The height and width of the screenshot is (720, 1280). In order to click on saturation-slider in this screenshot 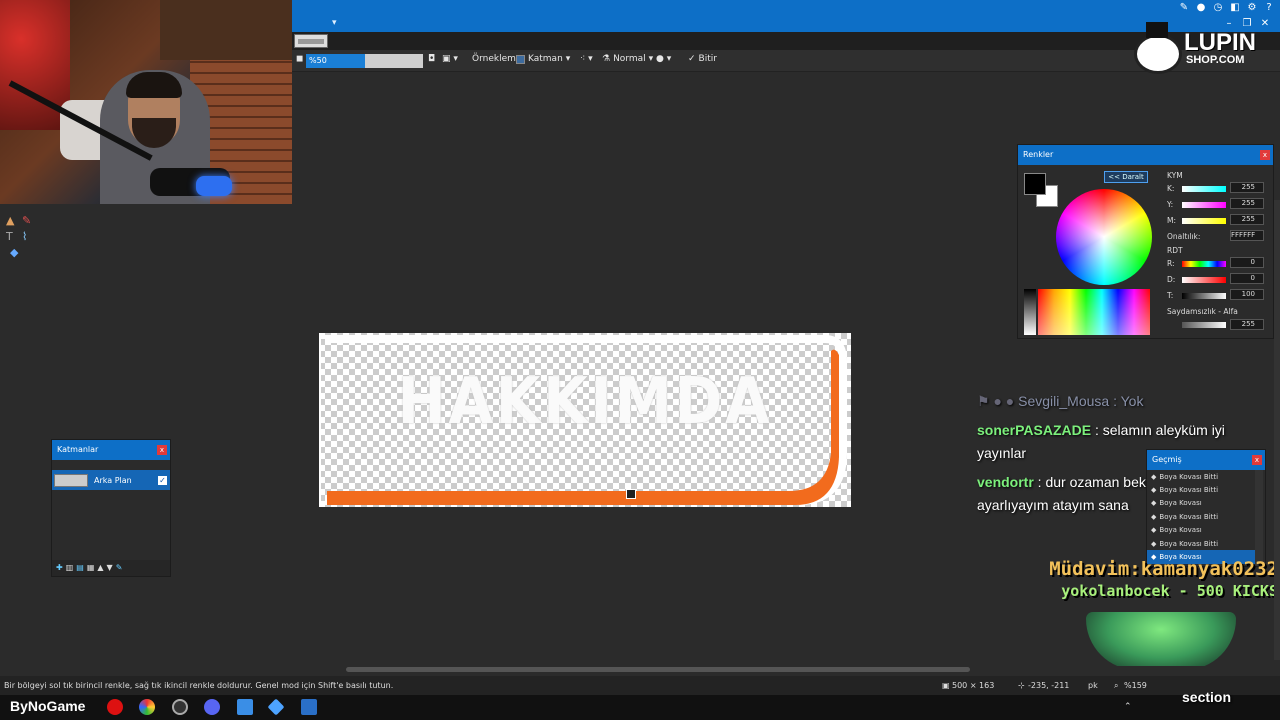, I will do `click(1204, 280)`.